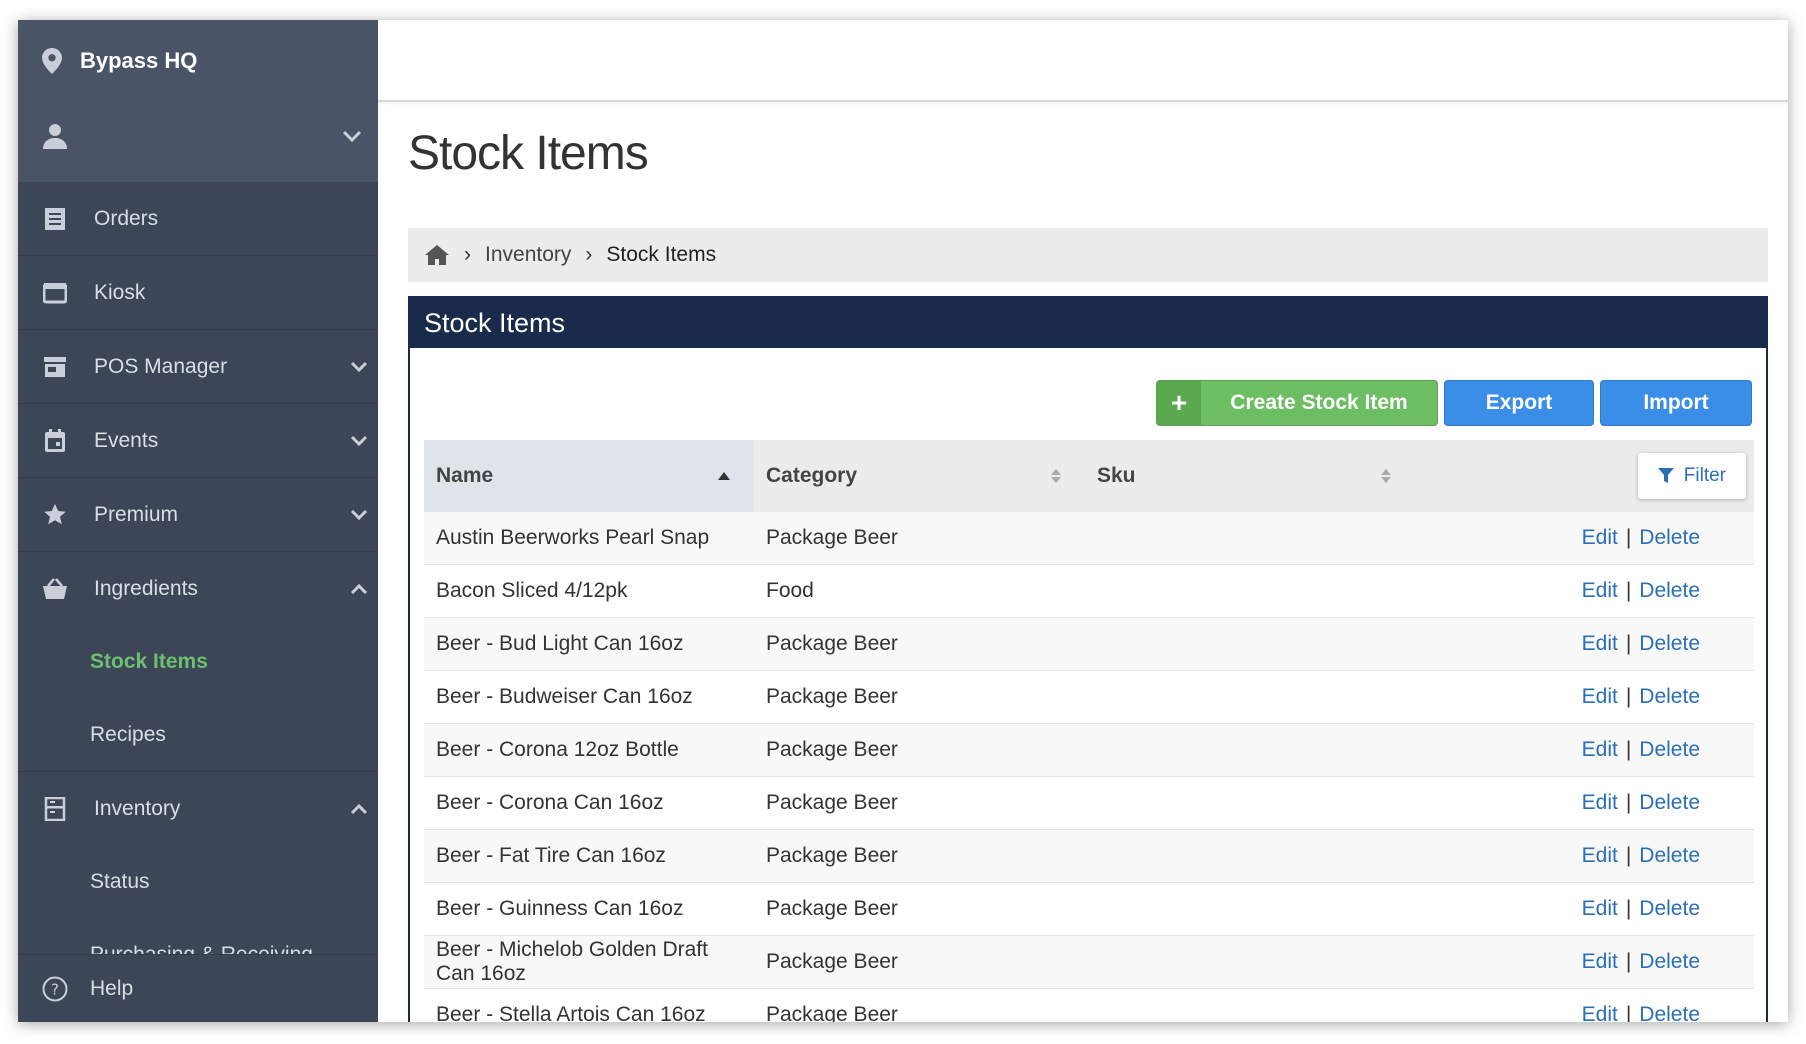 This screenshot has width=1806, height=1044. I want to click on map-pin-icon, so click(52, 61).